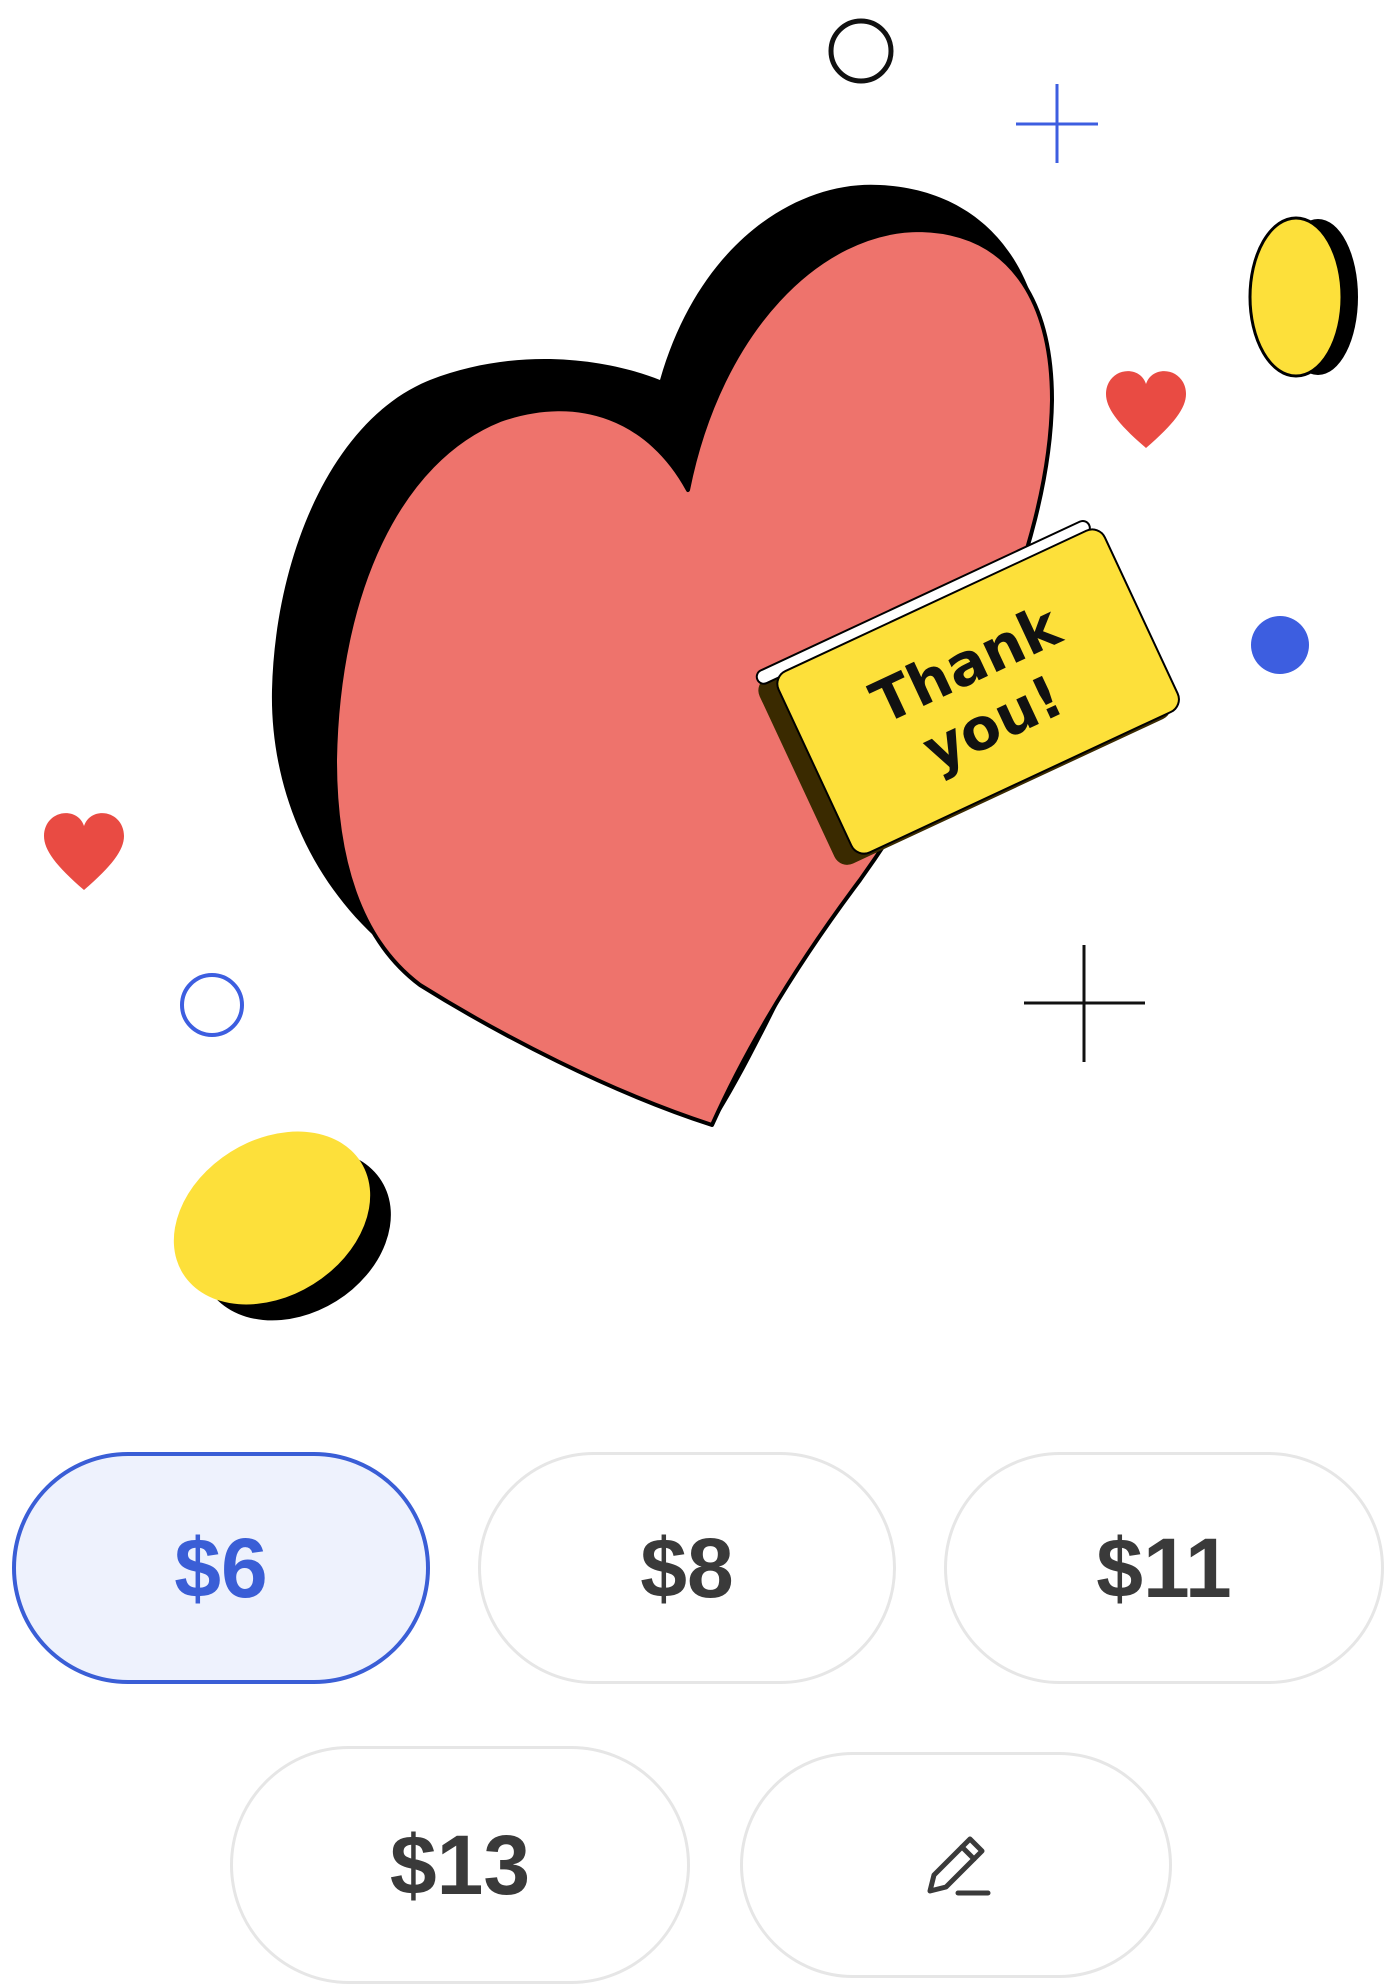 This screenshot has width=1386, height=1987. Describe the element at coordinates (84, 851) in the screenshot. I see `small-heart-left` at that location.